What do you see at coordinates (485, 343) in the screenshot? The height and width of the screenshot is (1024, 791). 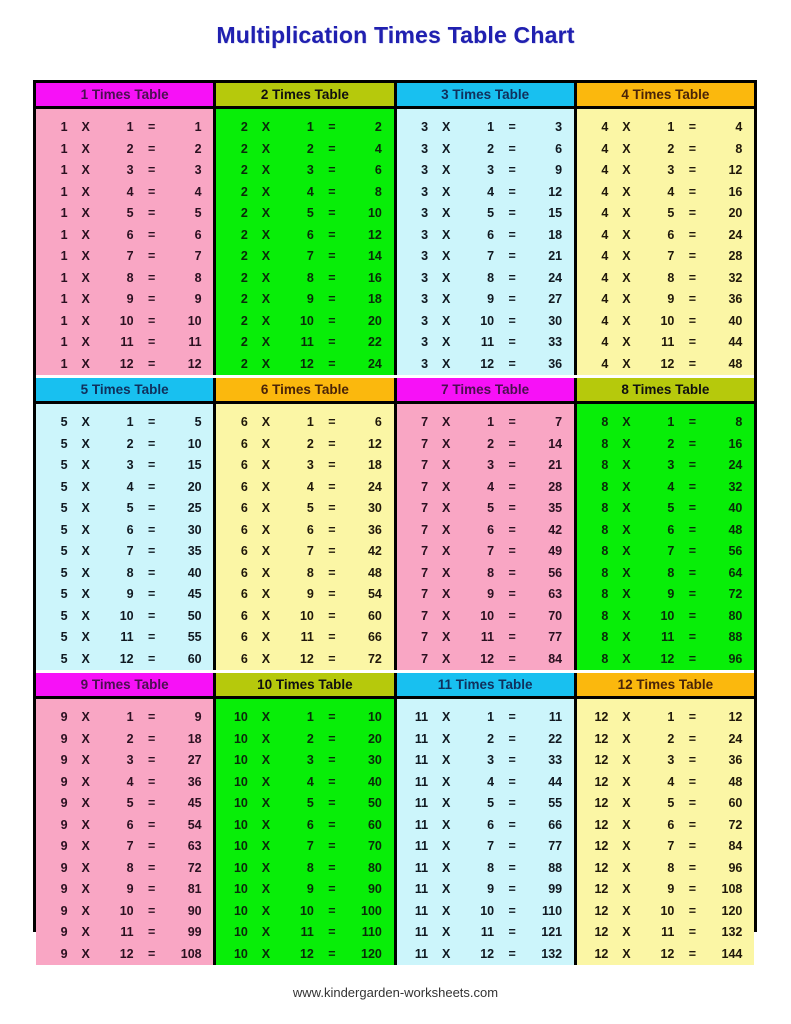 I see `table-row: 3 X 11 = 33` at bounding box center [485, 343].